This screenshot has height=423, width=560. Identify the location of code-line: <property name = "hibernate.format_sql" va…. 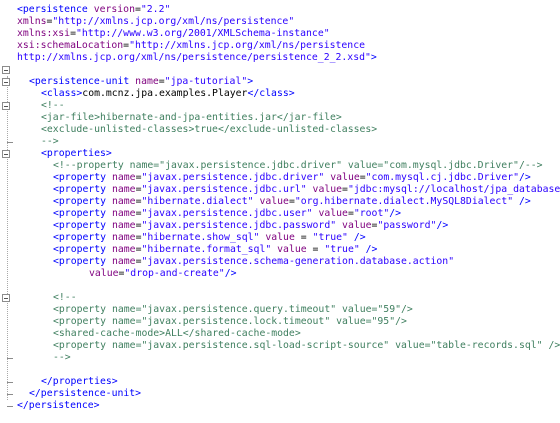
(215, 250).